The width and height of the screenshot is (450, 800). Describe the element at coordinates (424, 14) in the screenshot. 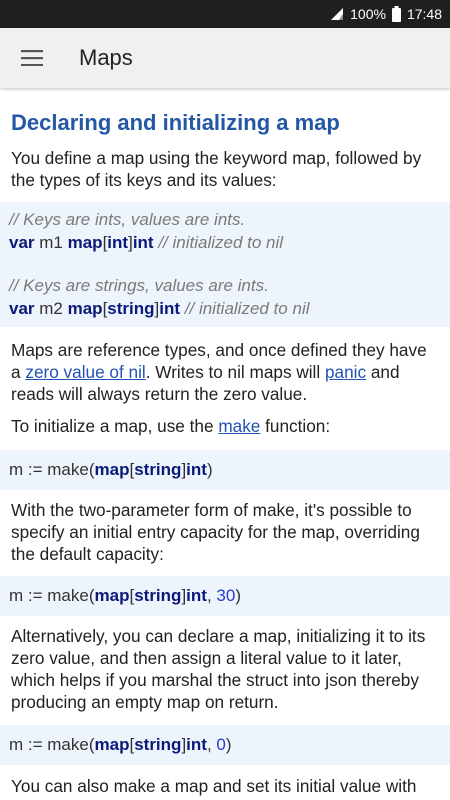

I see `clock: 17:48` at that location.